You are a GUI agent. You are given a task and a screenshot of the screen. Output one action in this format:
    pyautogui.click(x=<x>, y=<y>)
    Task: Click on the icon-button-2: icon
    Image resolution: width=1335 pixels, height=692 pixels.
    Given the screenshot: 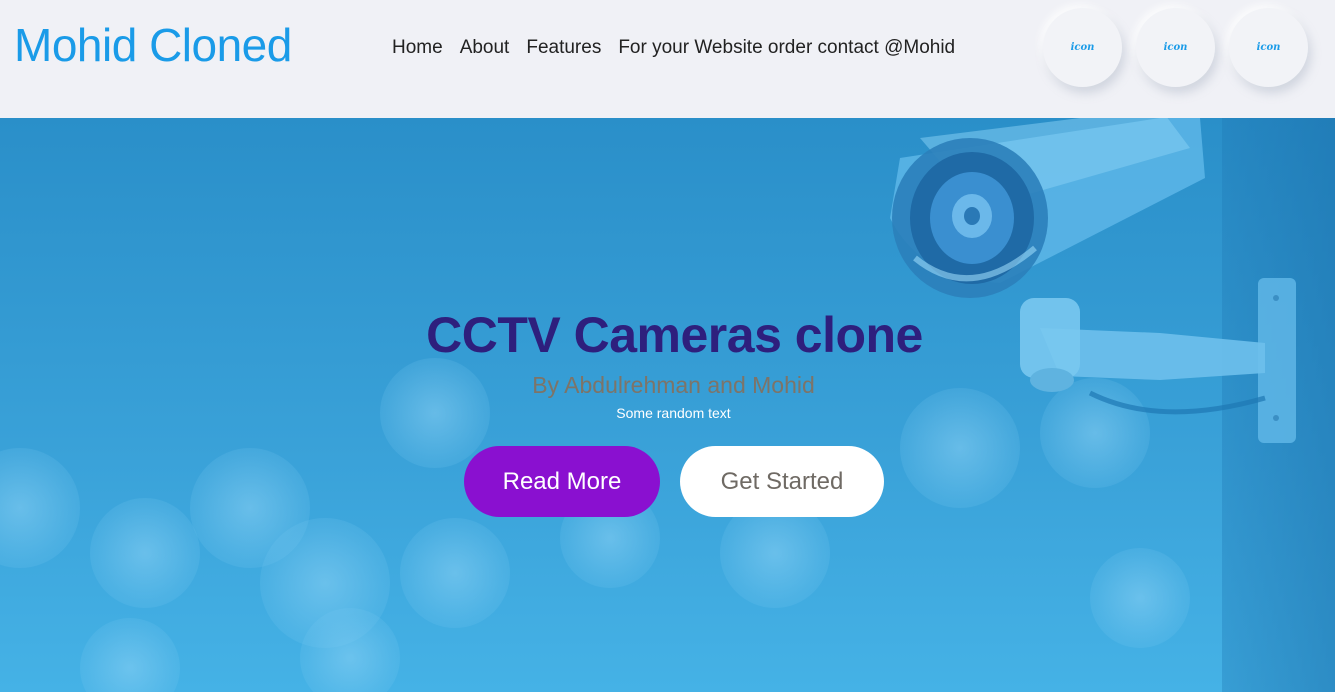 What is the action you would take?
    pyautogui.click(x=1175, y=47)
    